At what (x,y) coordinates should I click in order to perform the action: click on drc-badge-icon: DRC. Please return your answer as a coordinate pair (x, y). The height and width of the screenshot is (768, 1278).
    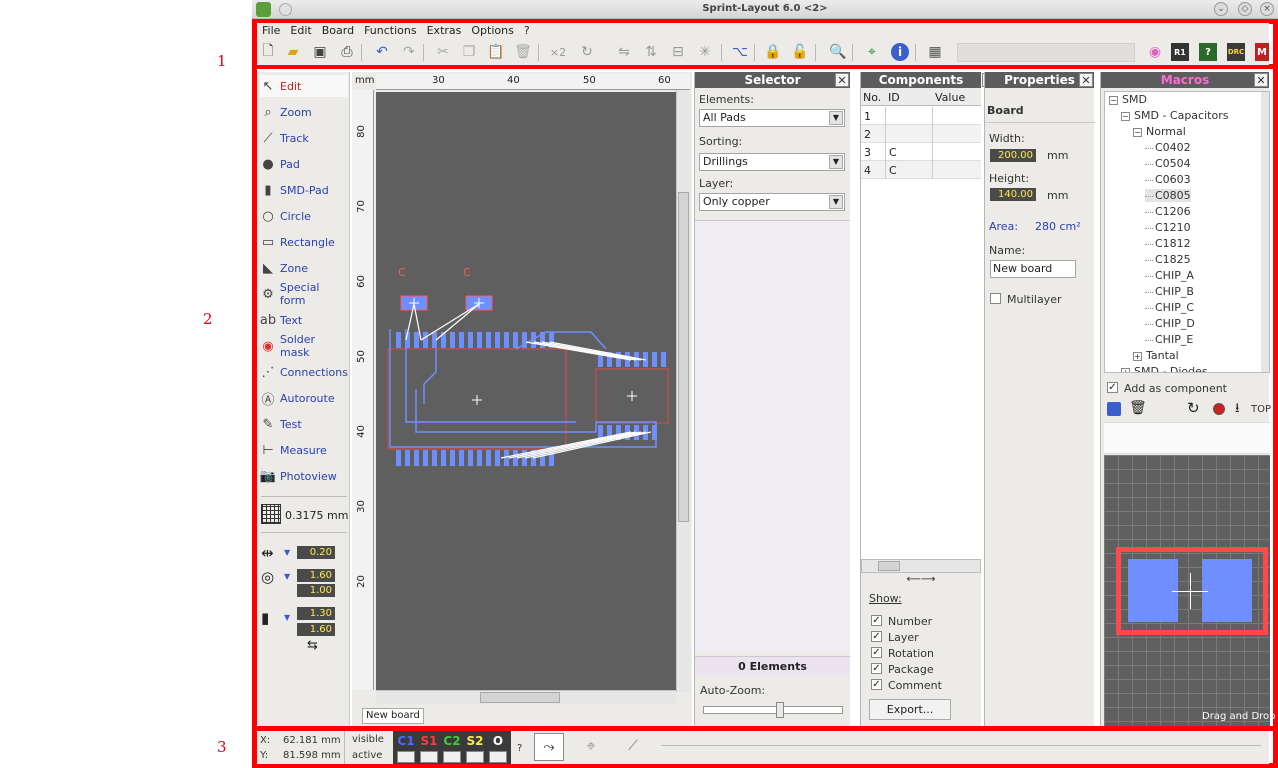
    Looking at the image, I should click on (1236, 52).